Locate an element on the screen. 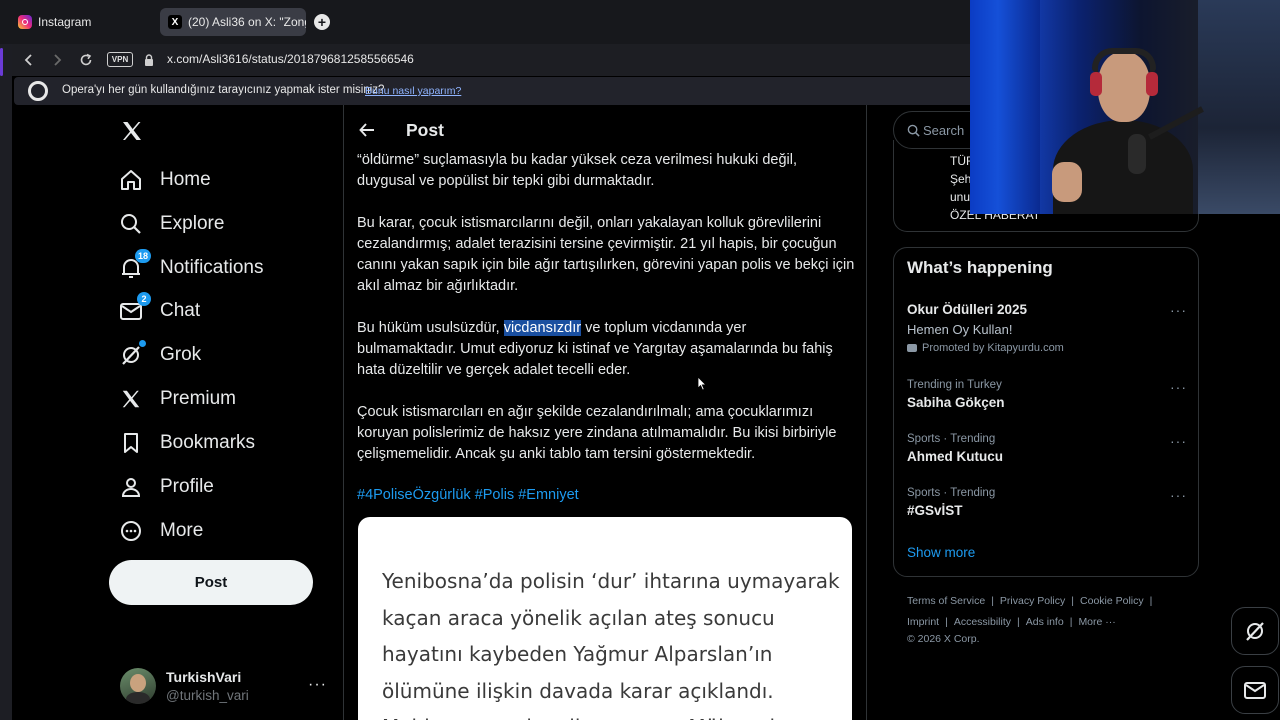 This screenshot has height=720, width=1280. sidebar-item-home: Home is located at coordinates (164, 180).